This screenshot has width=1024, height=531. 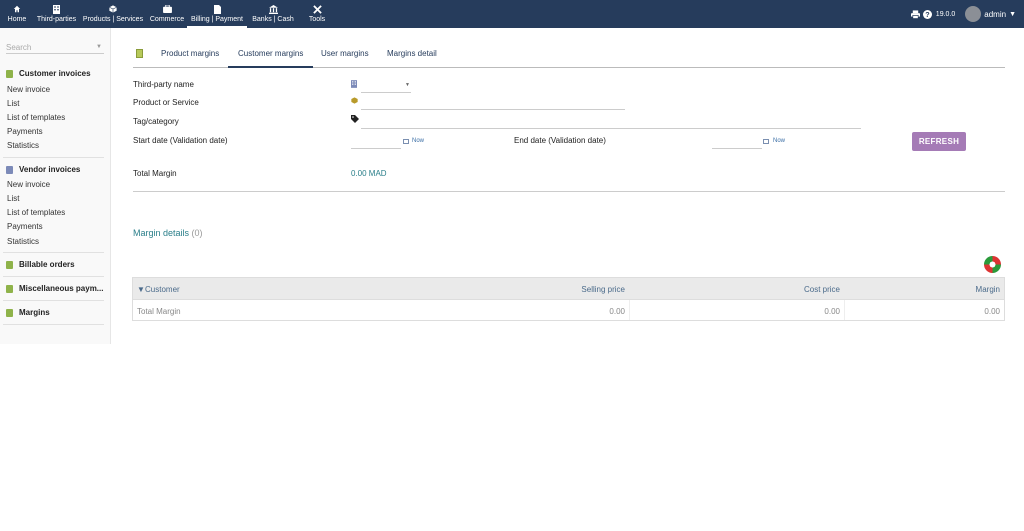 I want to click on sidebar-head-label: Customer invoices, so click(x=55, y=73).